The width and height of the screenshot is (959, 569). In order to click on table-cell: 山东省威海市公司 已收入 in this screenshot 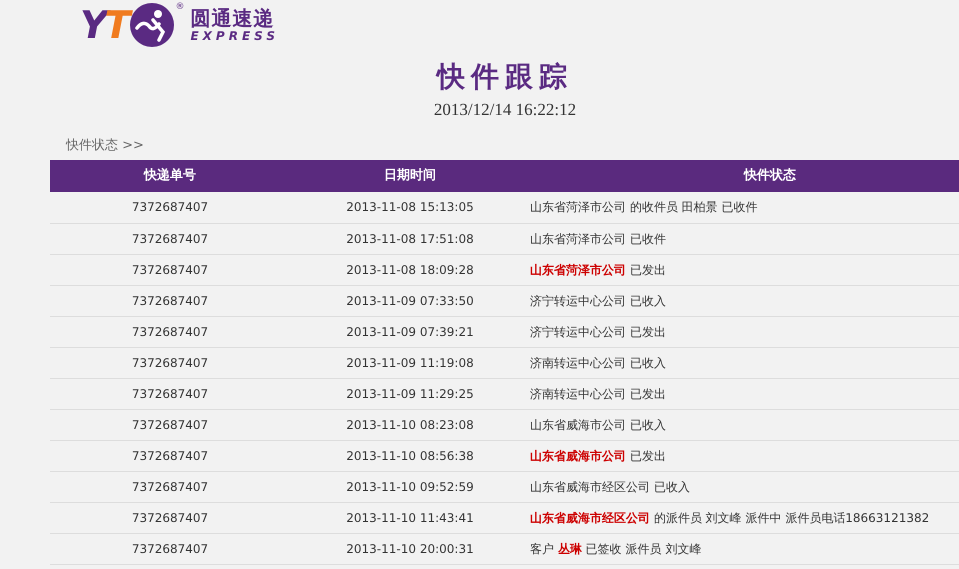, I will do `click(744, 424)`.